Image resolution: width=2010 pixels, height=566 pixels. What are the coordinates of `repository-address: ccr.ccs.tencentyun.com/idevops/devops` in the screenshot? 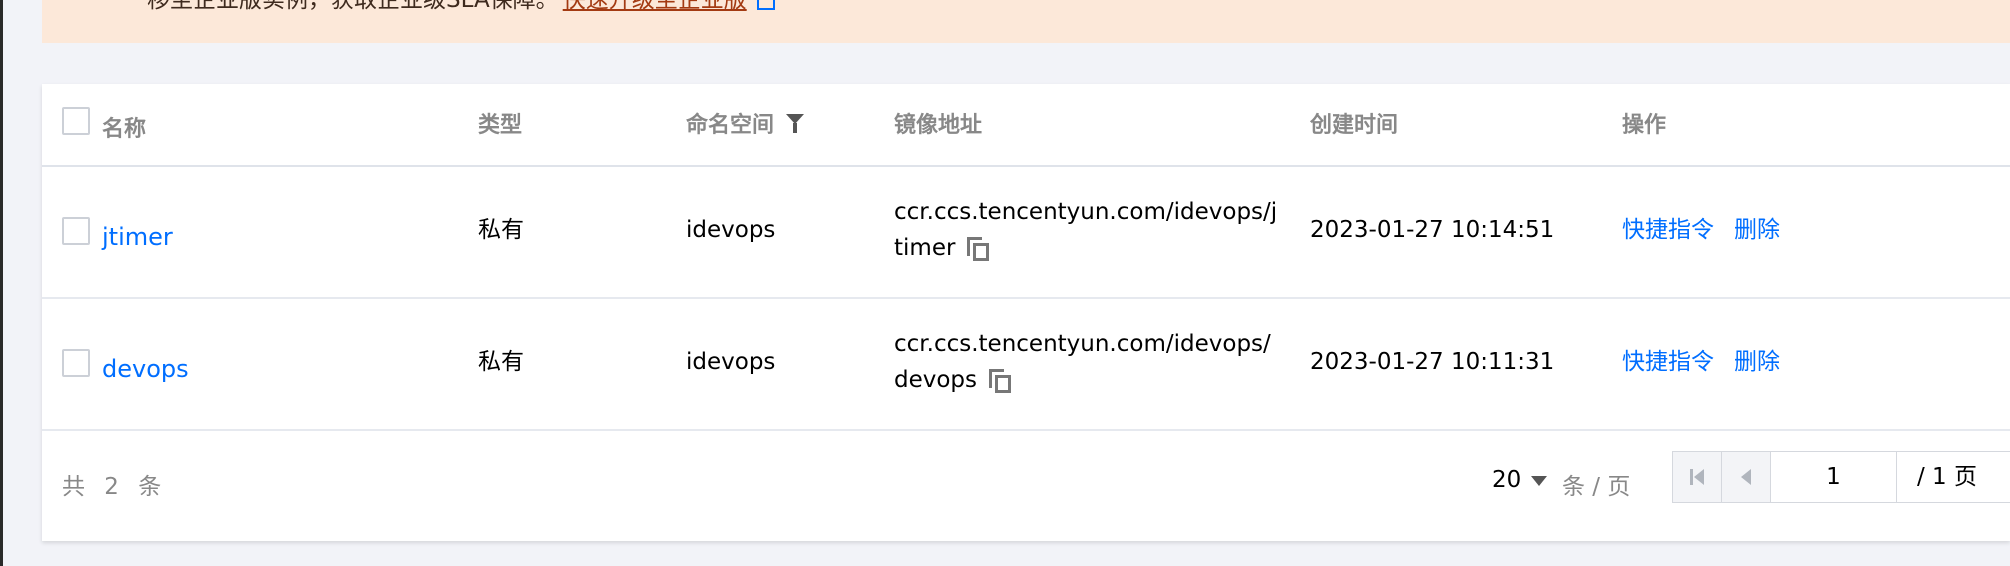 It's located at (1089, 362).